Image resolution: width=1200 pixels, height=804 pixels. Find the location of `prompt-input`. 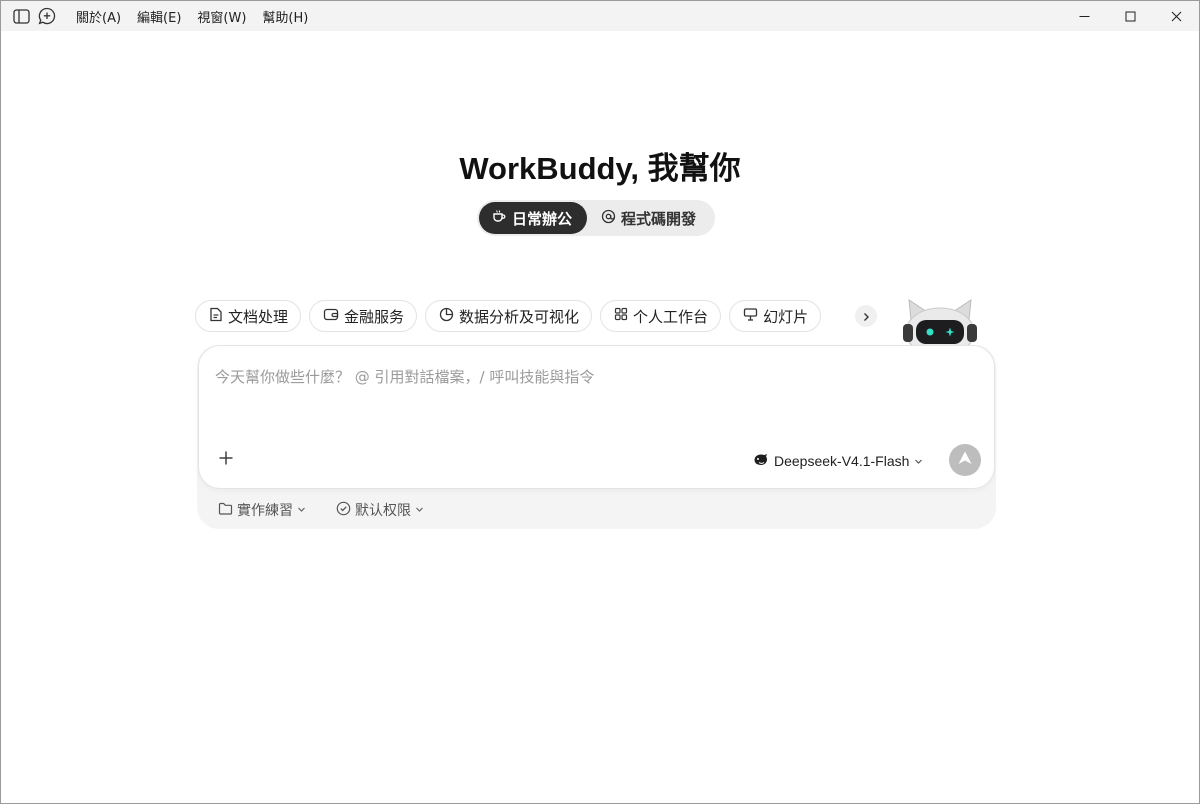

prompt-input is located at coordinates (585, 377).